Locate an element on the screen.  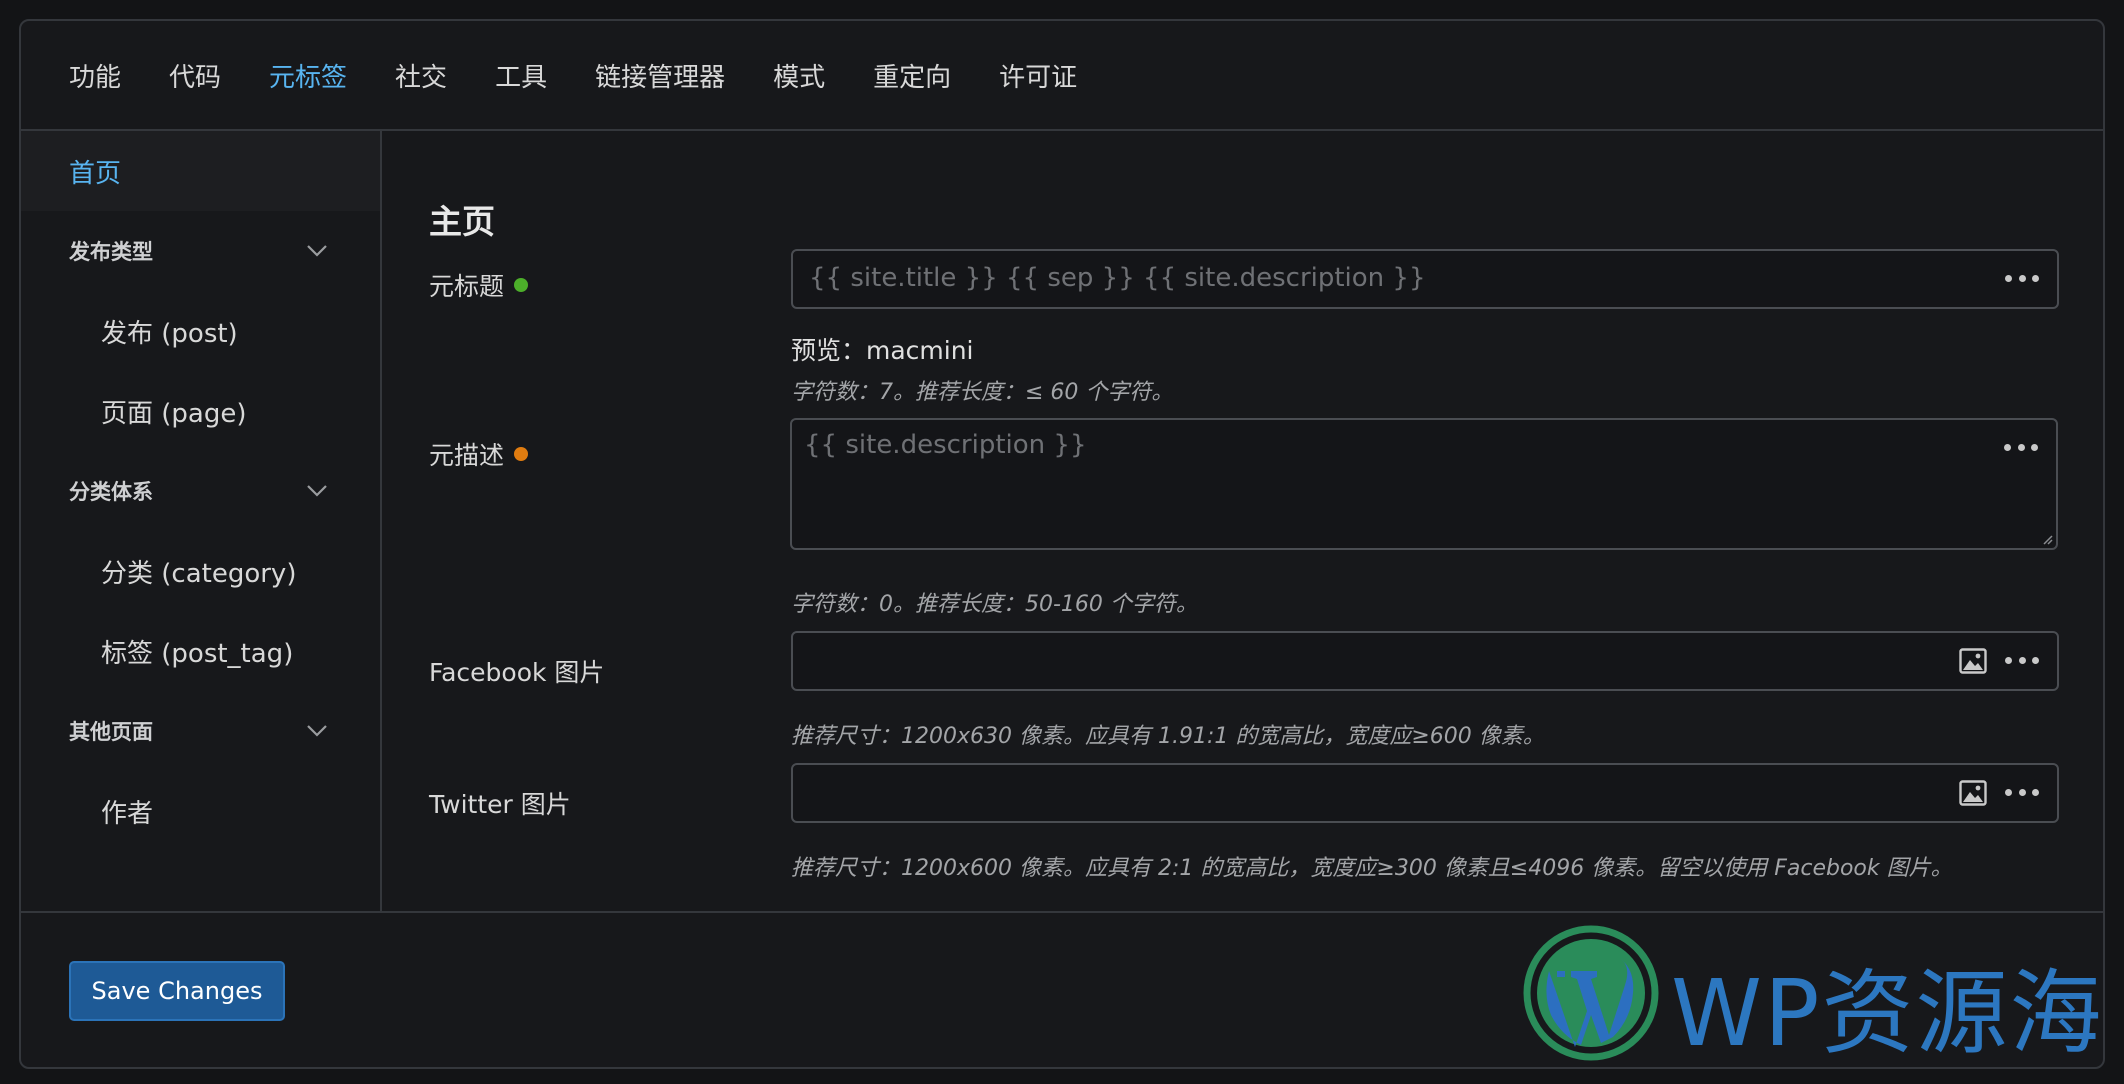
tab-license: 许可证 is located at coordinates (1038, 75).